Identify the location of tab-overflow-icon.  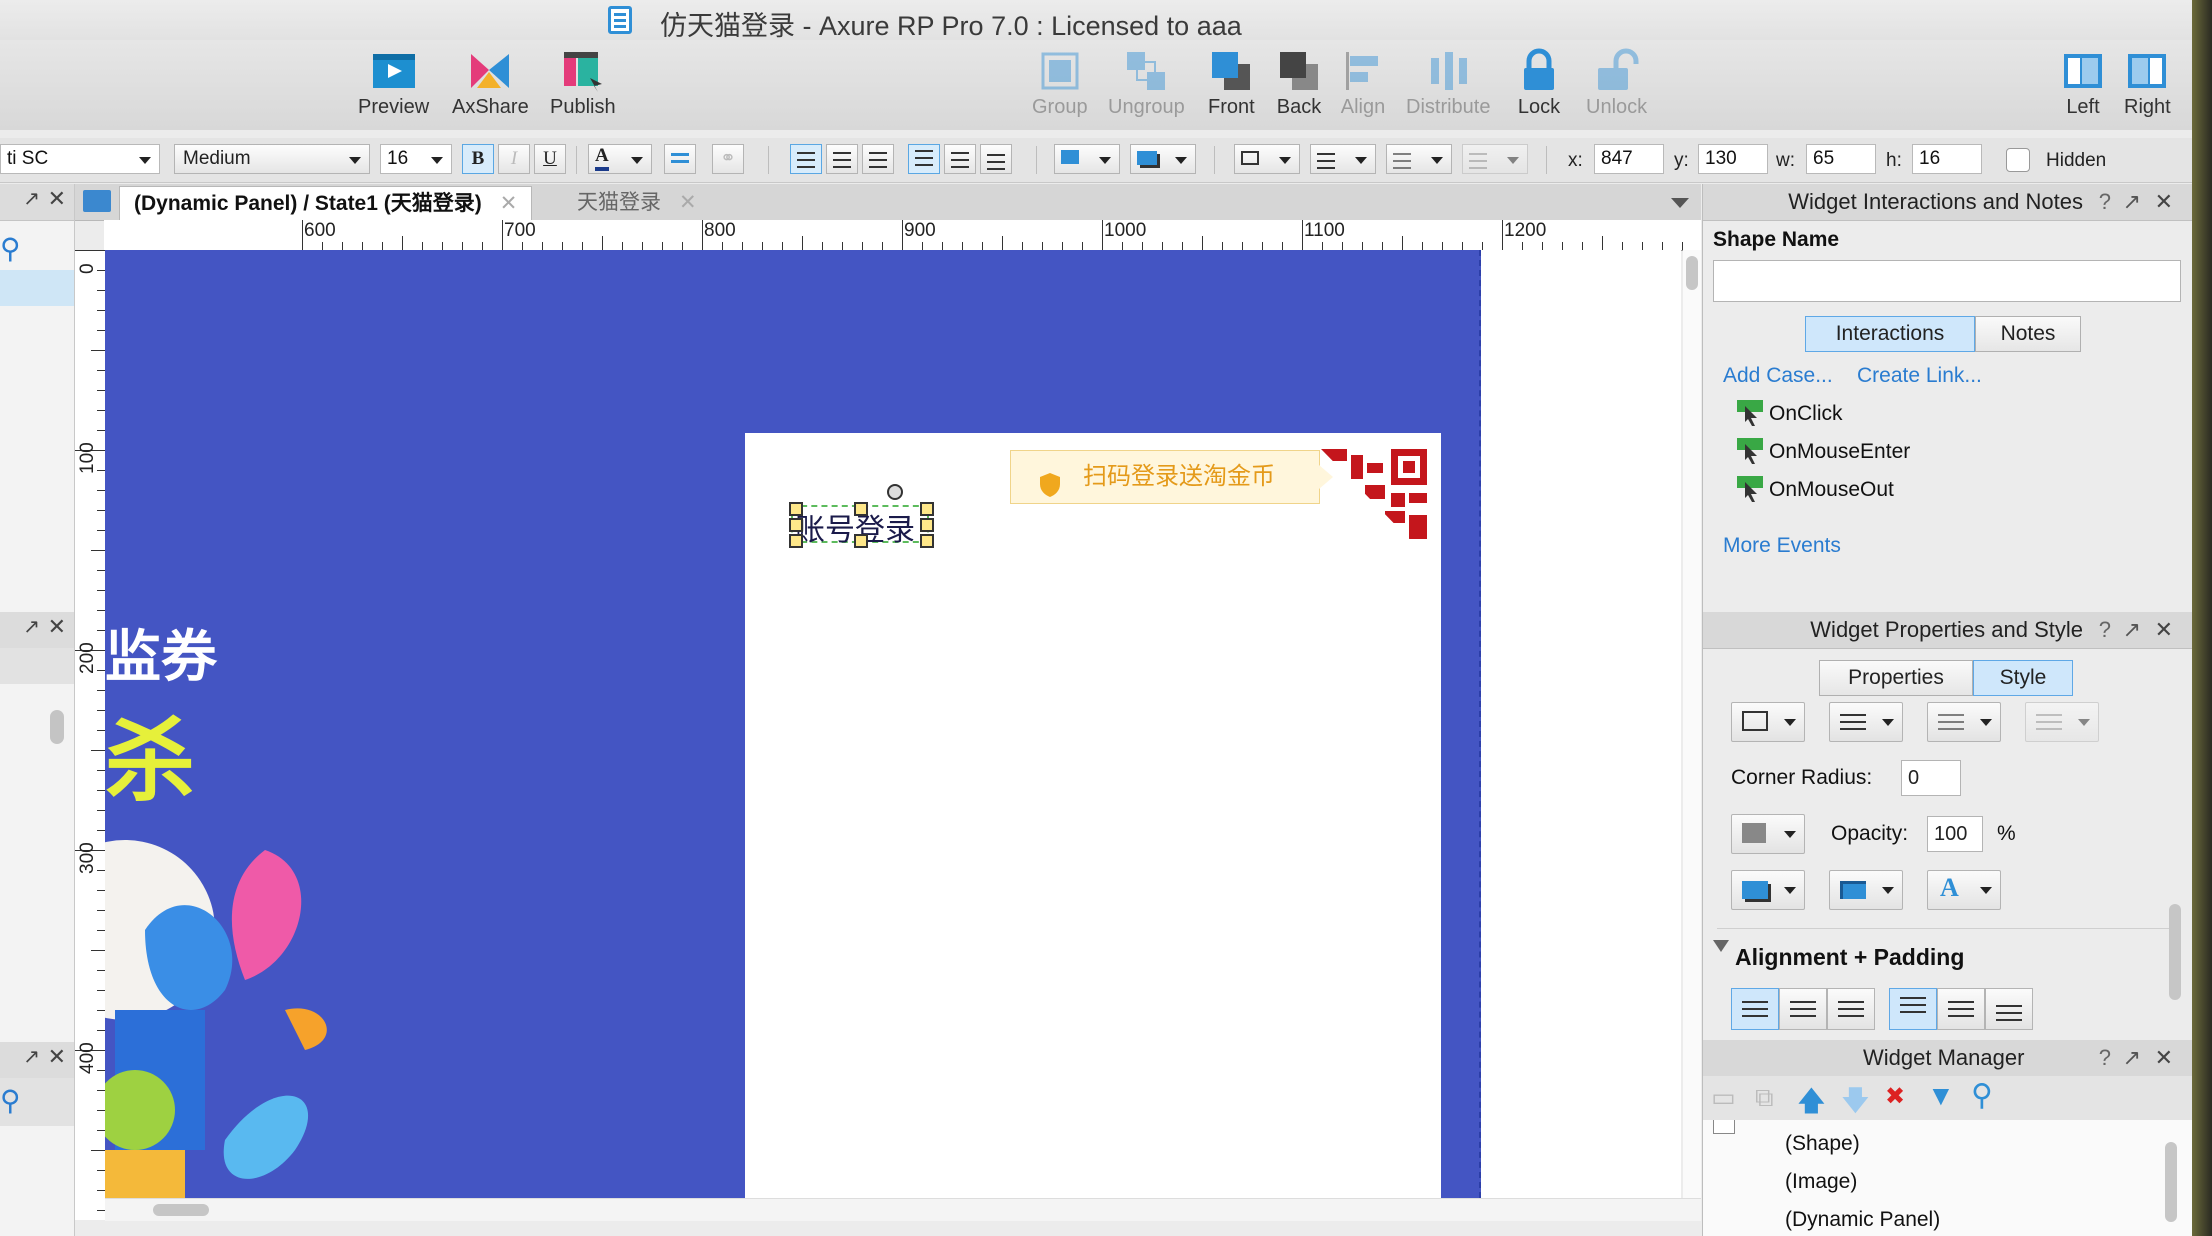
(1680, 203).